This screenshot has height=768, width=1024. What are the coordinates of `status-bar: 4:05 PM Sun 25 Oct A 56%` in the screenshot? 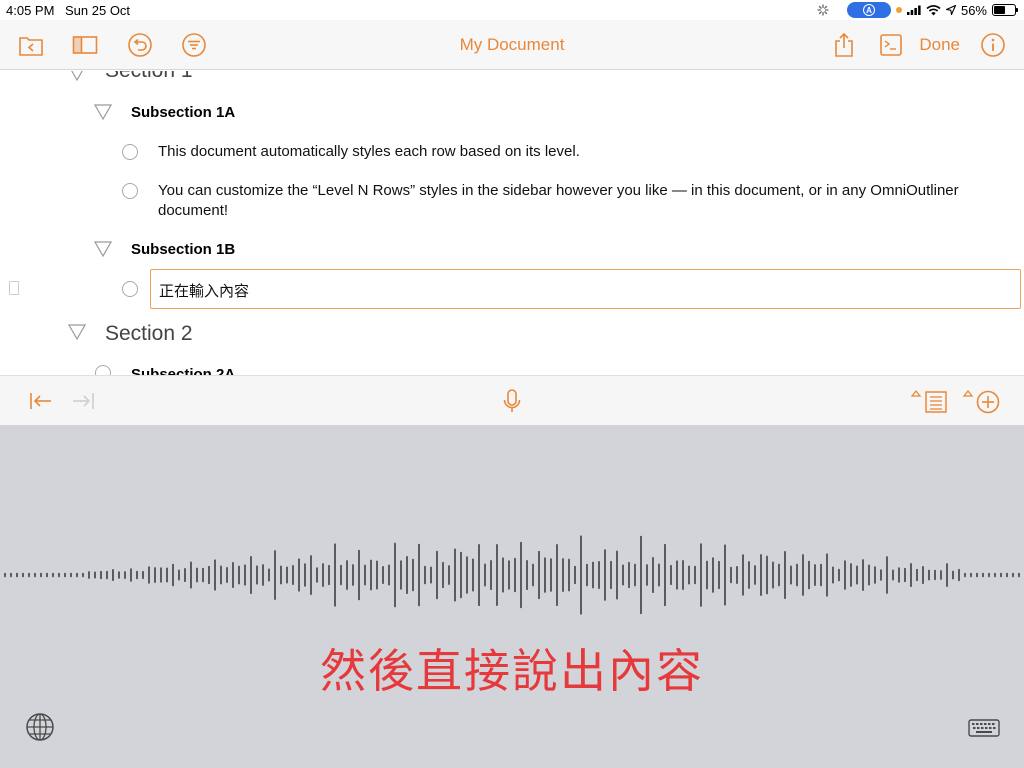 It's located at (512, 10).